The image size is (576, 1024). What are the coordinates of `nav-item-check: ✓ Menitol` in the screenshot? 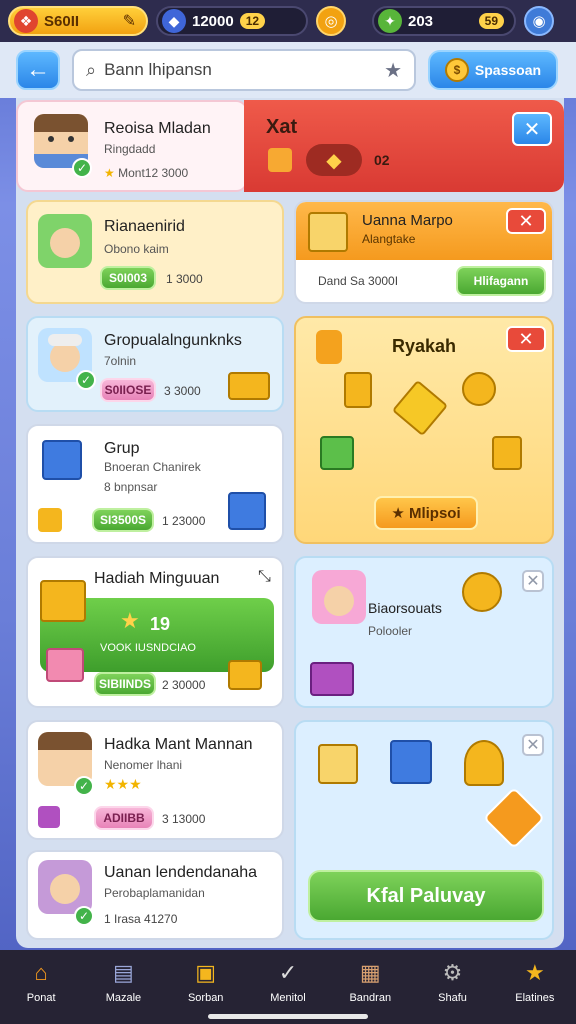 It's located at (288, 981).